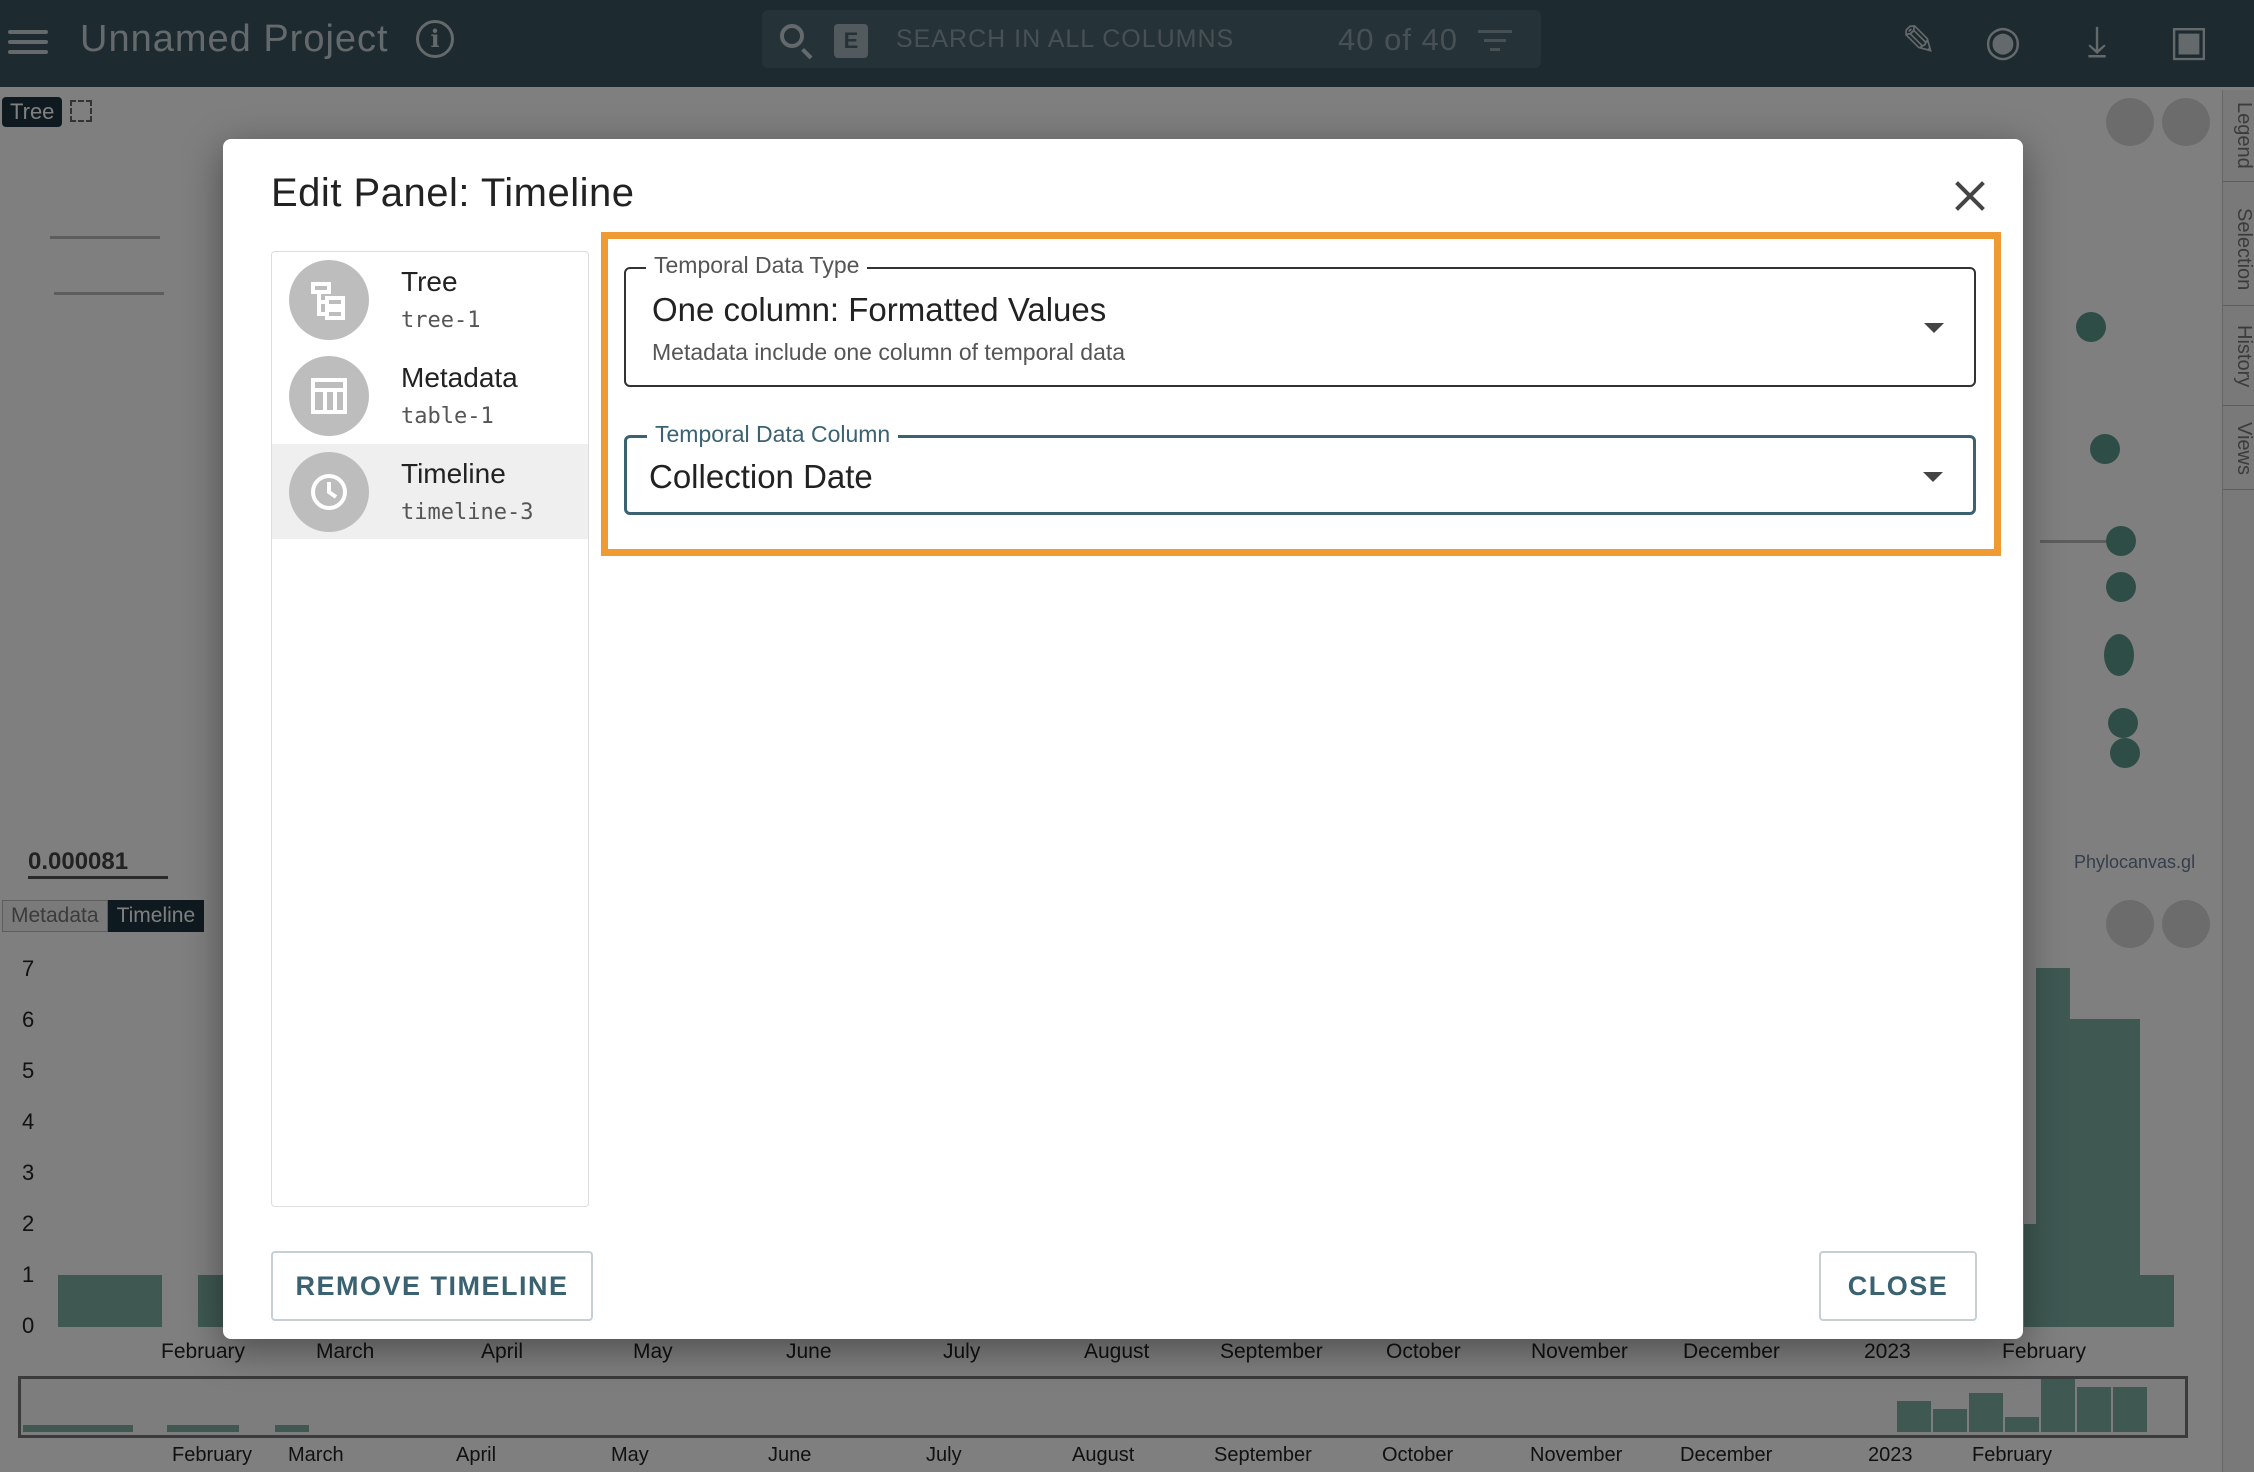  I want to click on field-value: One column: Formatted Values, so click(879, 309).